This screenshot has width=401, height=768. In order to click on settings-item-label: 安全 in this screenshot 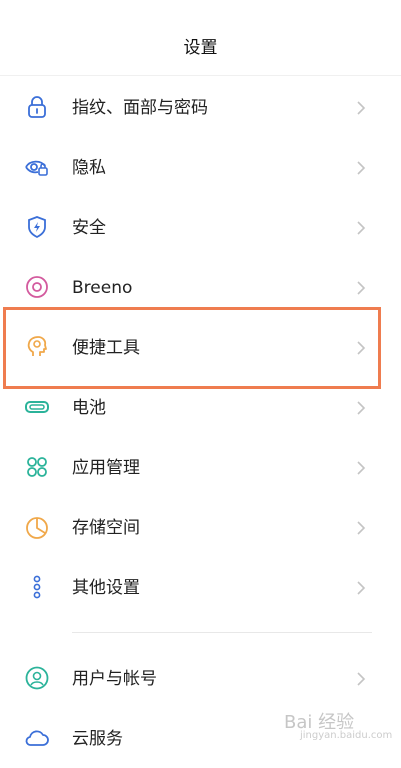, I will do `click(89, 228)`.